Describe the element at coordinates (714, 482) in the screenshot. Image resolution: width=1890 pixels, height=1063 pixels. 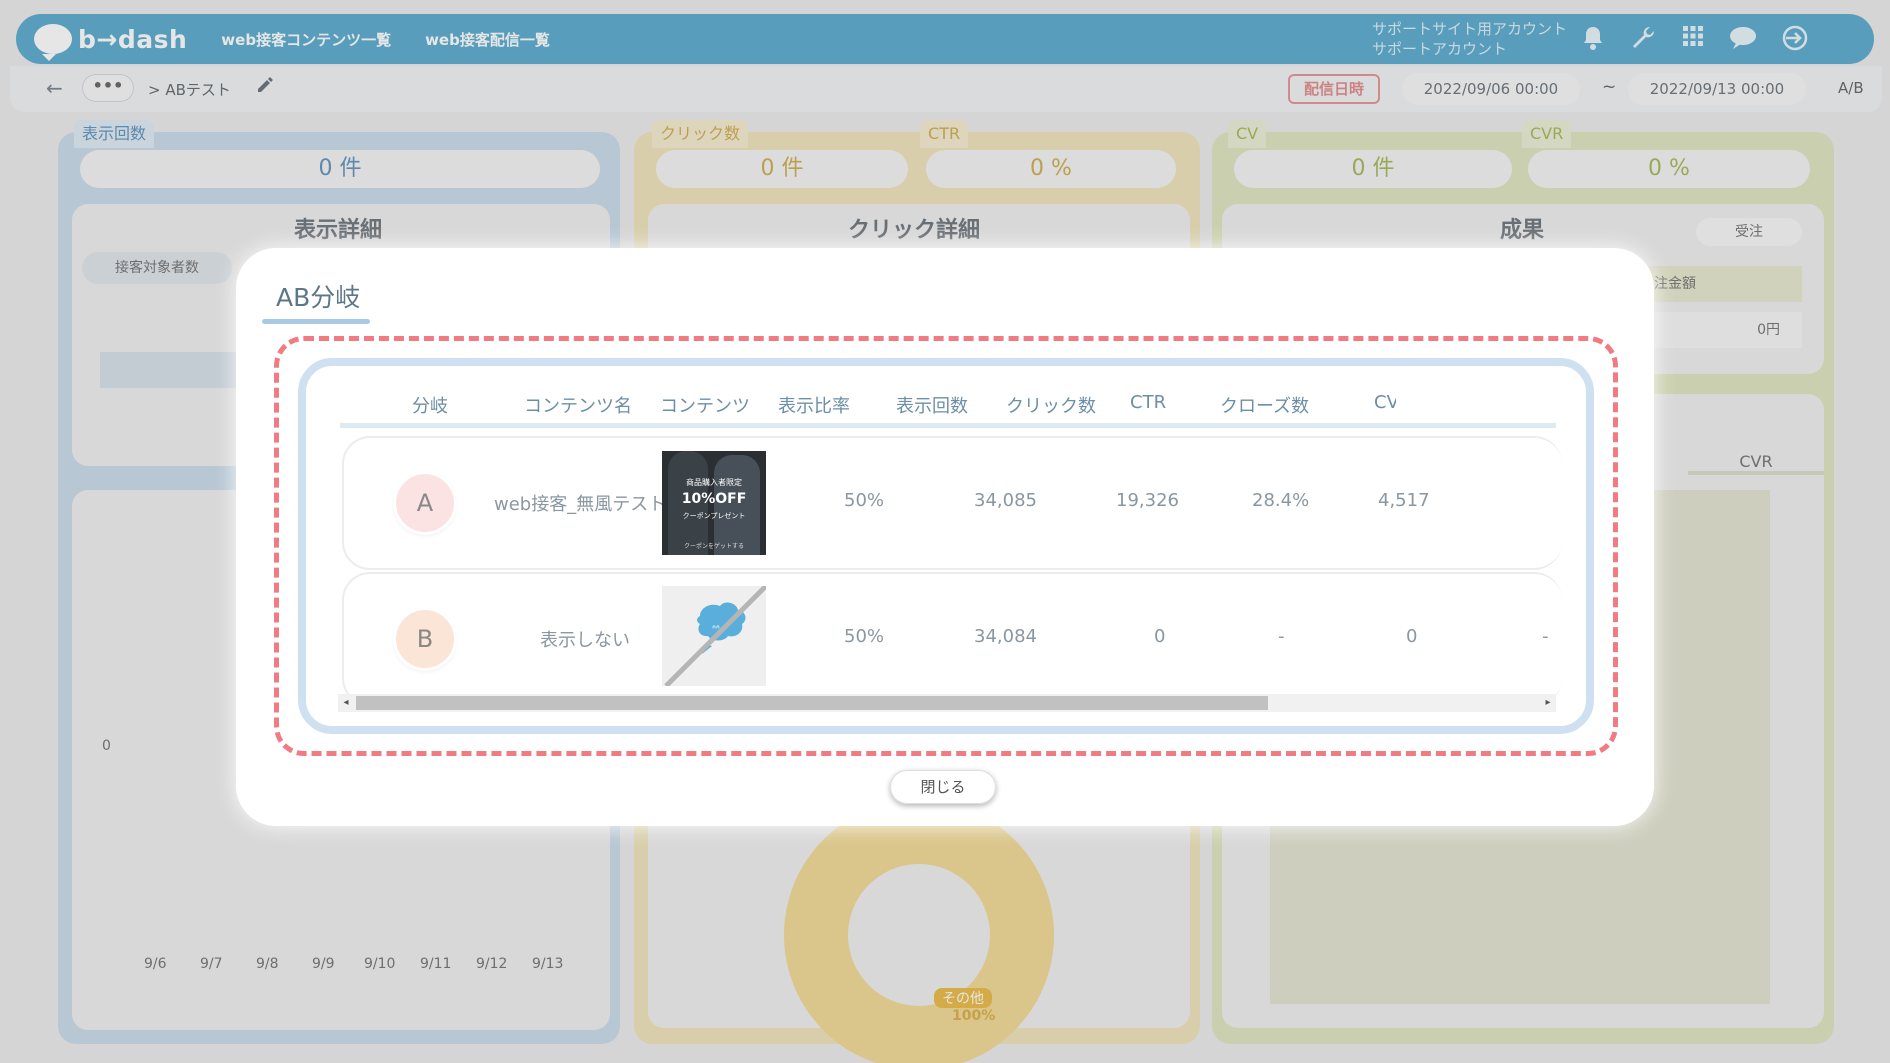
I see `thumb-line1: 商品購入者限定` at that location.